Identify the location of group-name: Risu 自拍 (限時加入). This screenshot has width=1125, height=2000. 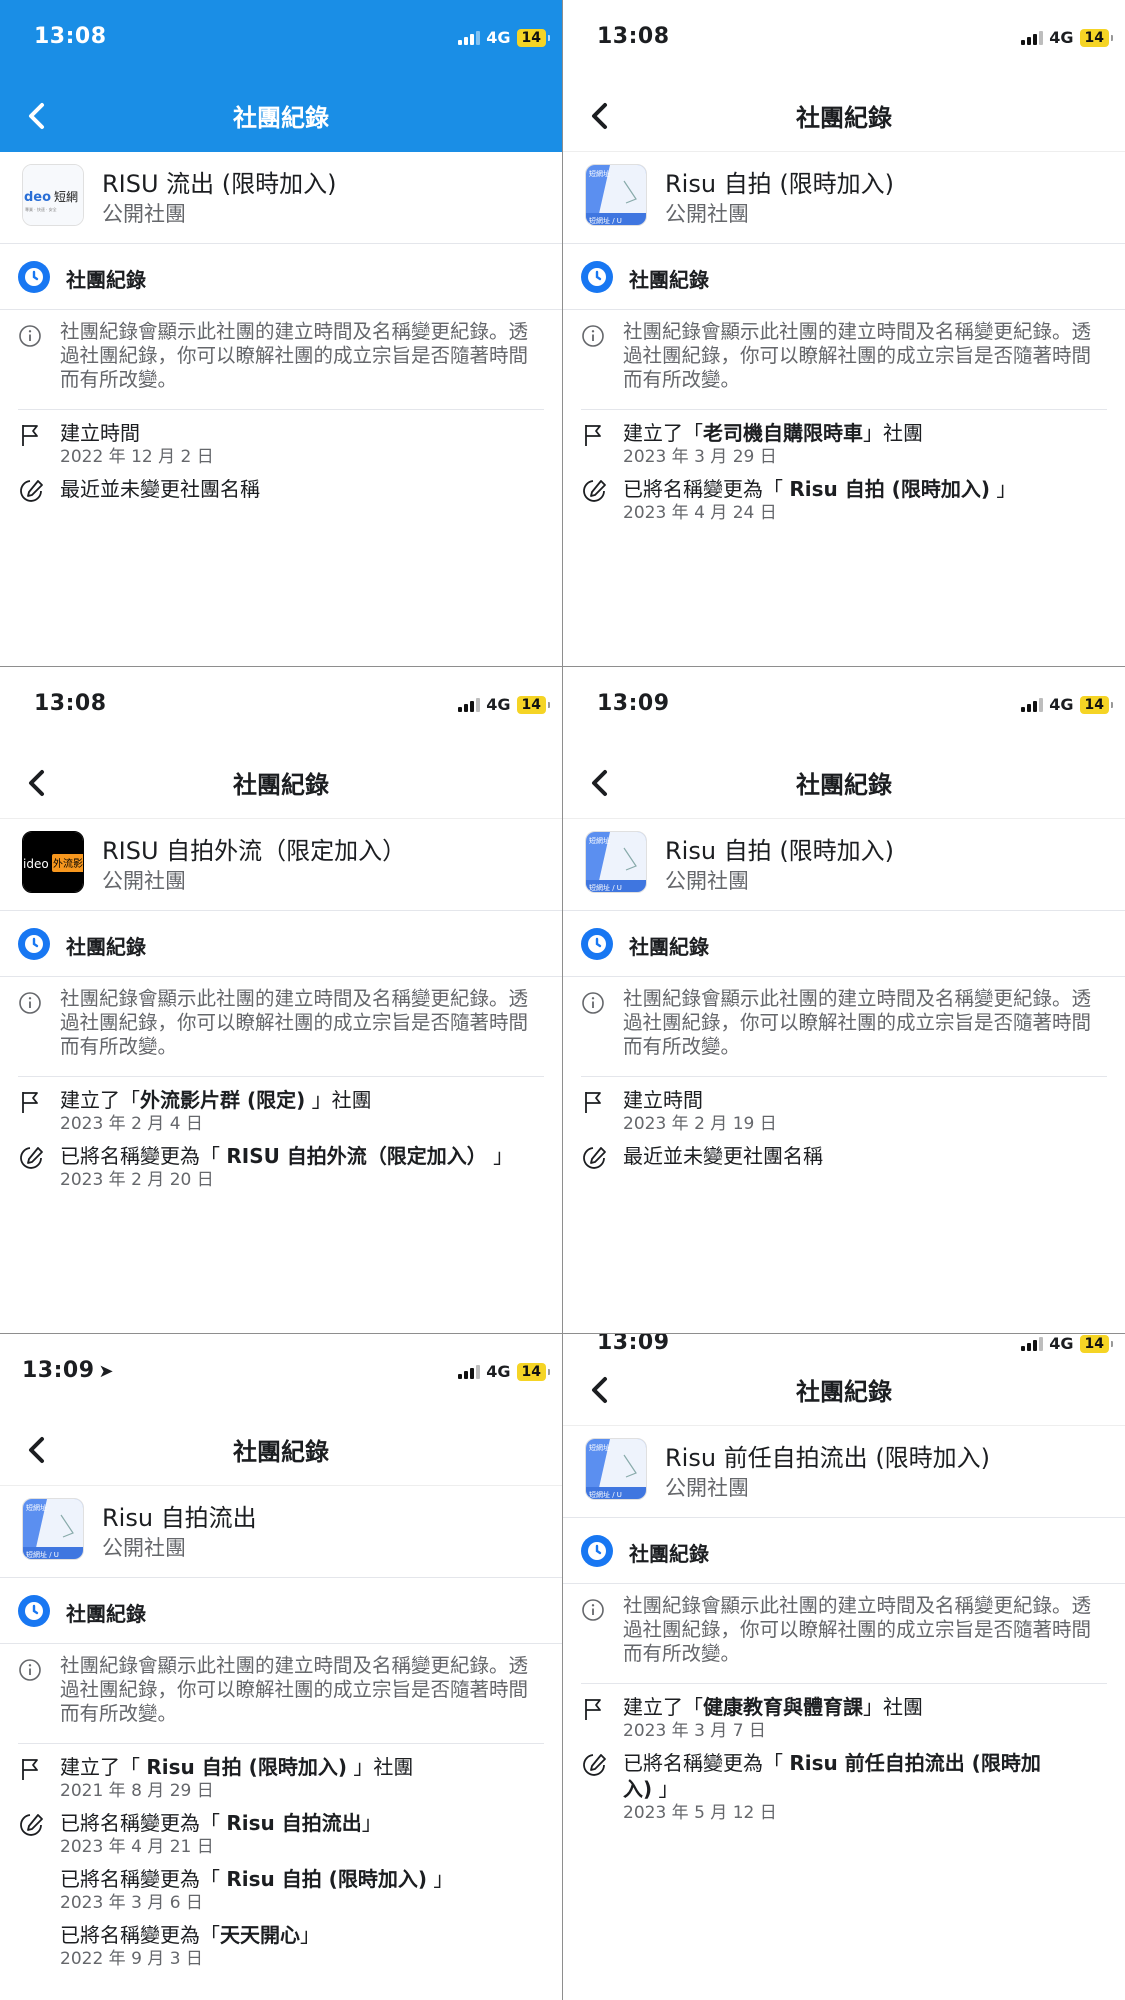
(780, 184).